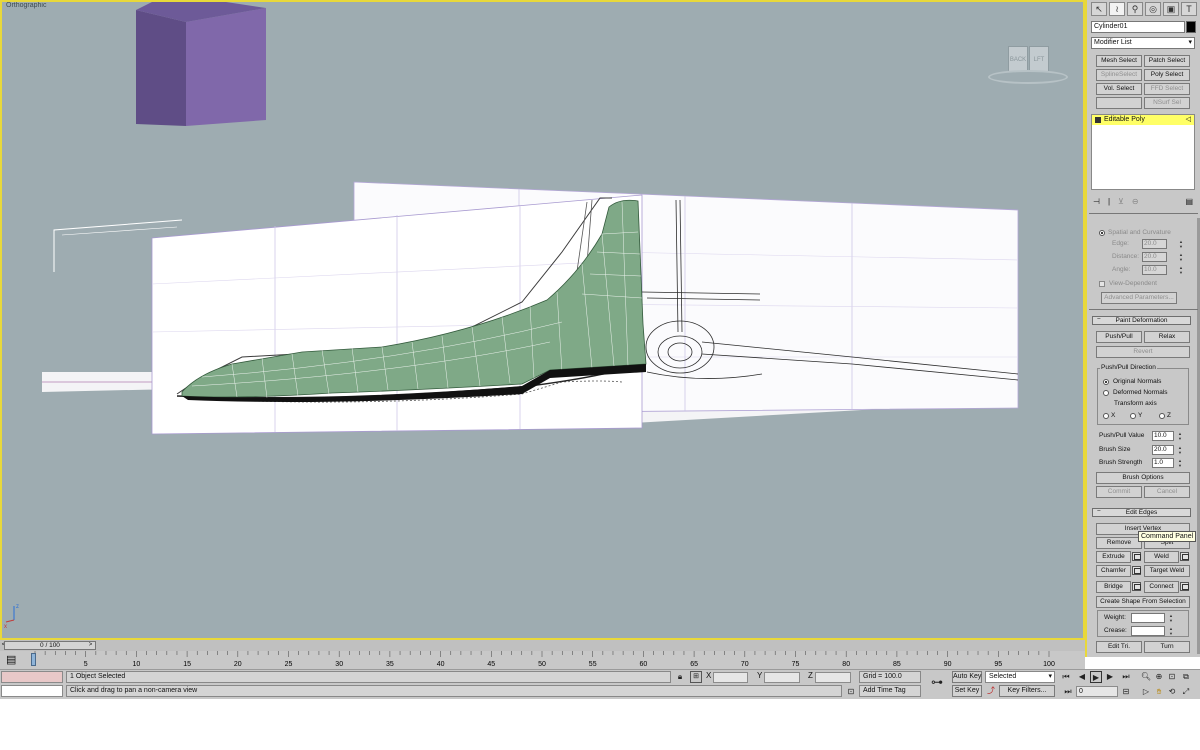 The height and width of the screenshot is (750, 1200). I want to click on maxscript-listener-white, so click(32, 691).